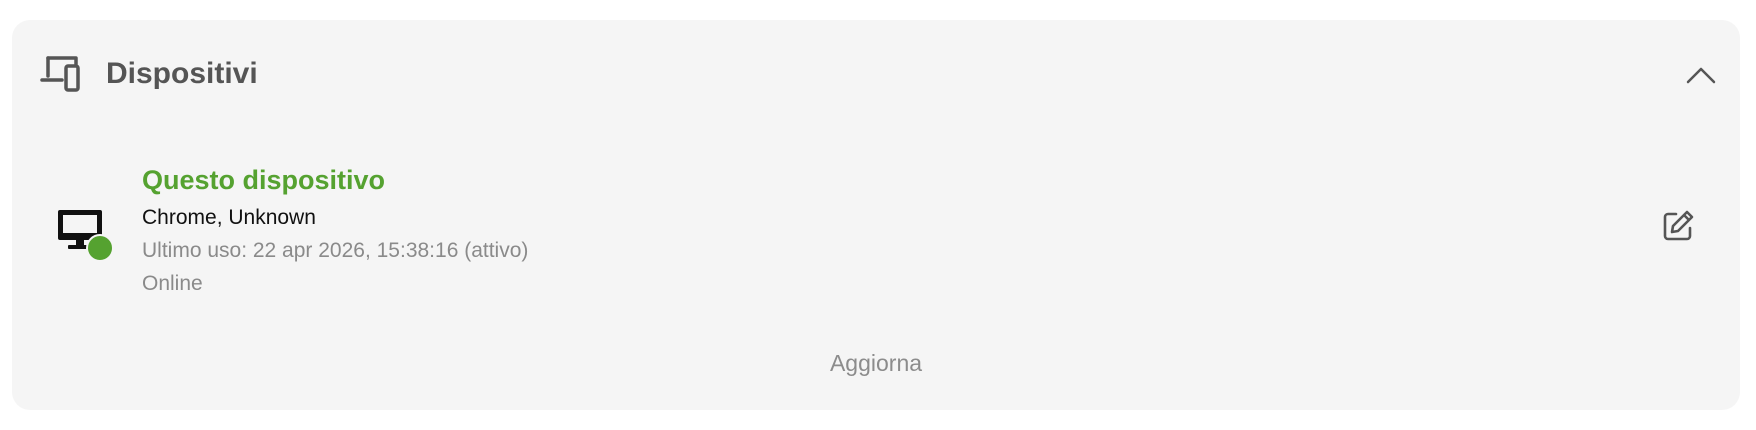 This screenshot has height=430, width=1756. I want to click on devices-icon, so click(64, 74).